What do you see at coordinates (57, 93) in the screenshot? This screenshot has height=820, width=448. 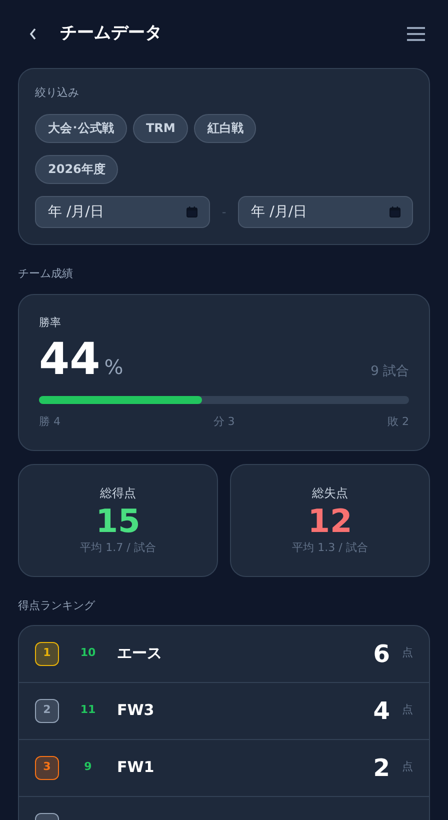 I see `filter-title: 絞り込み` at bounding box center [57, 93].